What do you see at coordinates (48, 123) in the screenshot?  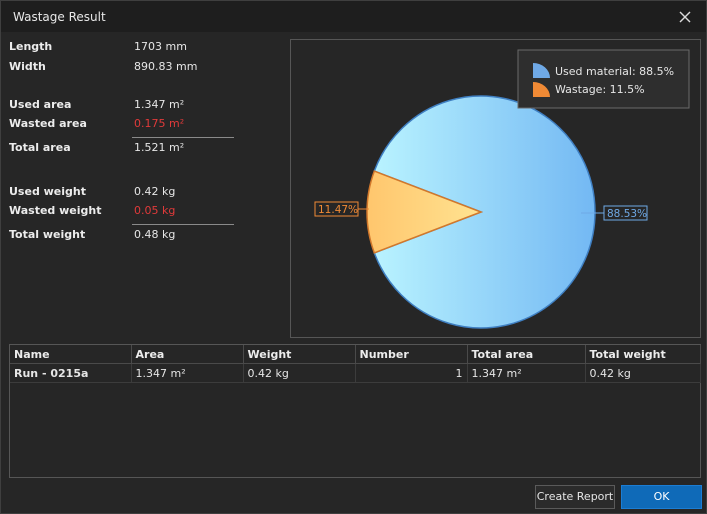 I see `wasted-area-label: Wasted area` at bounding box center [48, 123].